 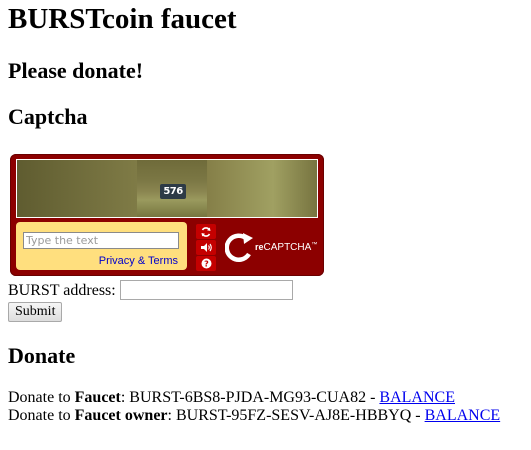 What do you see at coordinates (101, 240) in the screenshot?
I see `captcha-response-input` at bounding box center [101, 240].